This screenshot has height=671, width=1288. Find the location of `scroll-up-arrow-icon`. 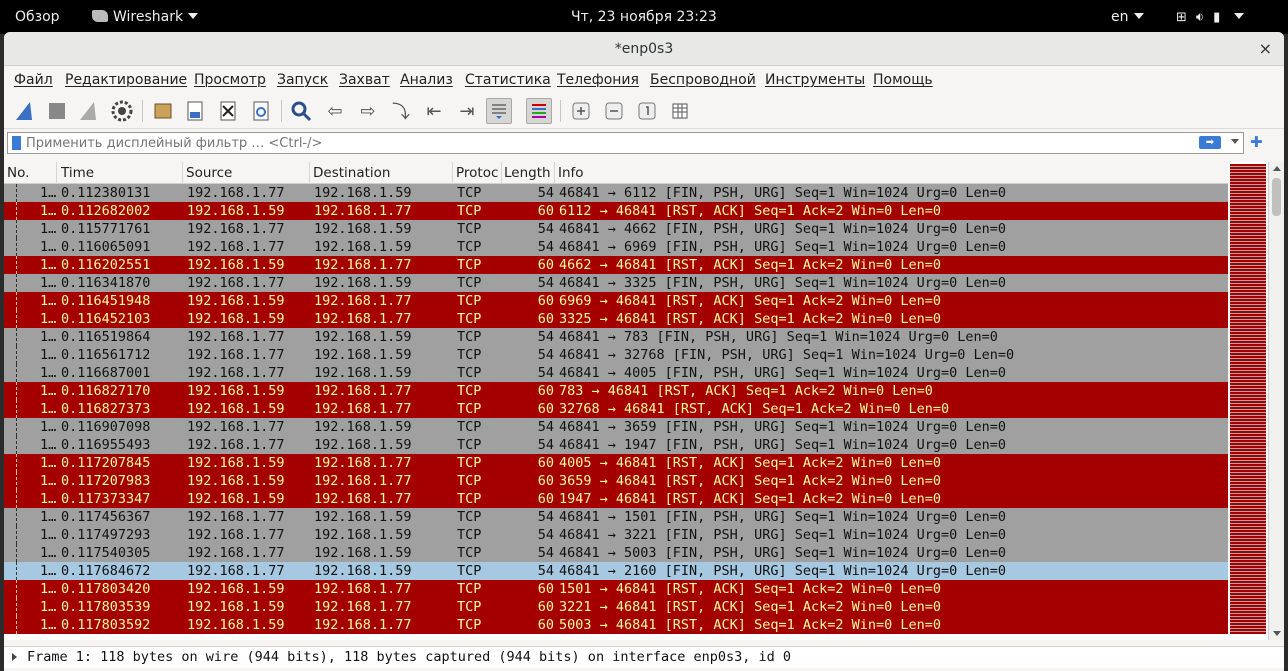

scroll-up-arrow-icon is located at coordinates (1277, 168).